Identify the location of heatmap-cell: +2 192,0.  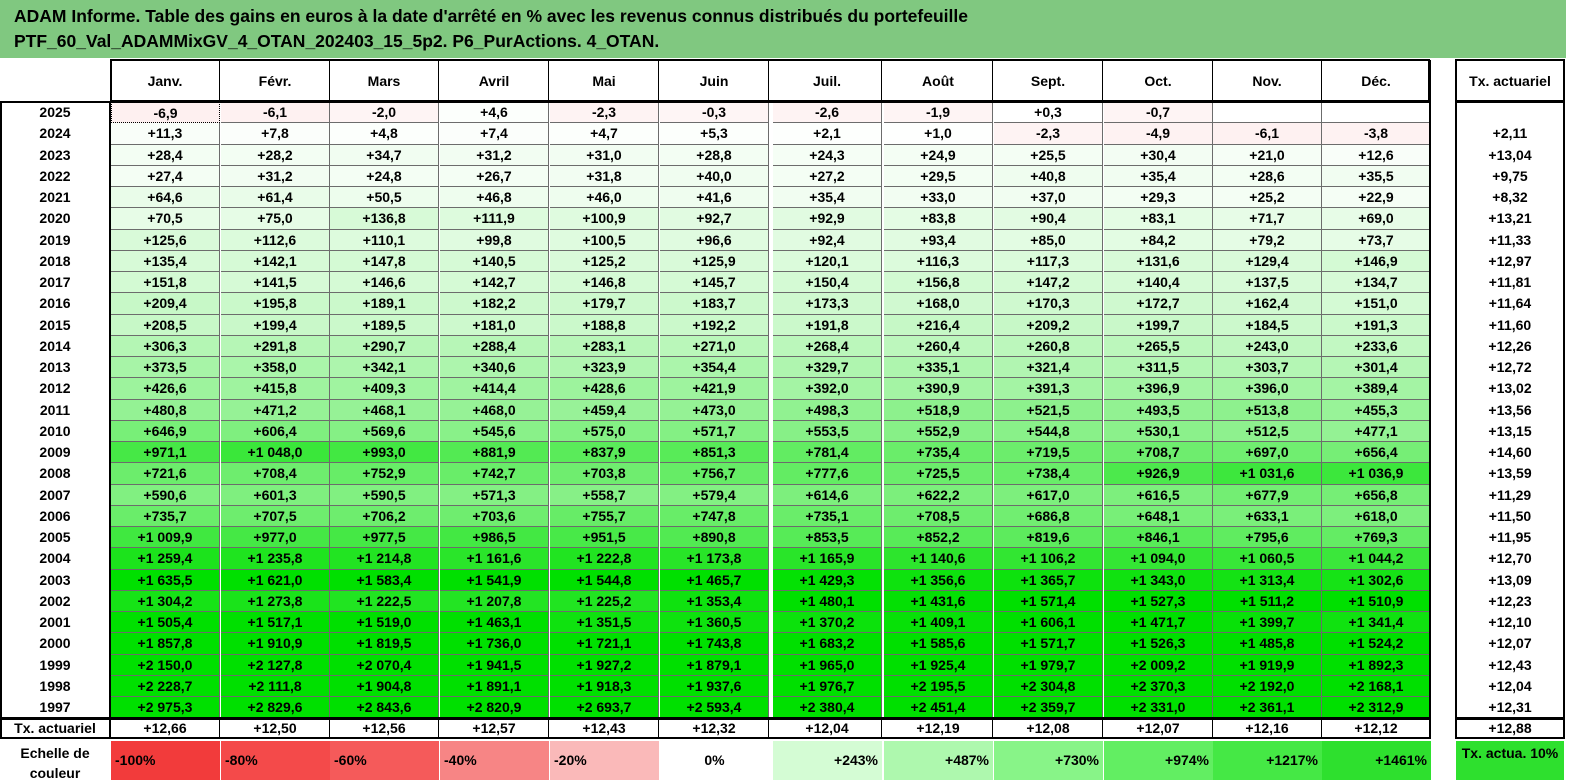
(1267, 686).